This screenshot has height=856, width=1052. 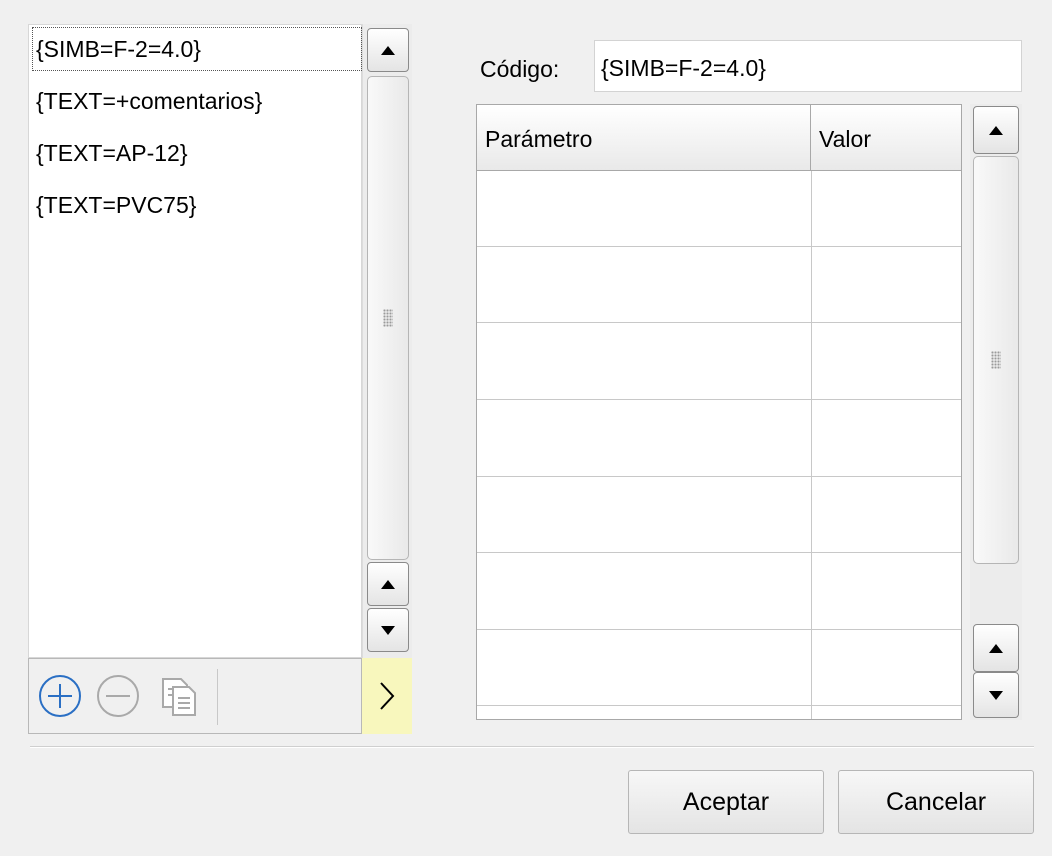 What do you see at coordinates (936, 802) in the screenshot?
I see `cancel-button: Cancelar` at bounding box center [936, 802].